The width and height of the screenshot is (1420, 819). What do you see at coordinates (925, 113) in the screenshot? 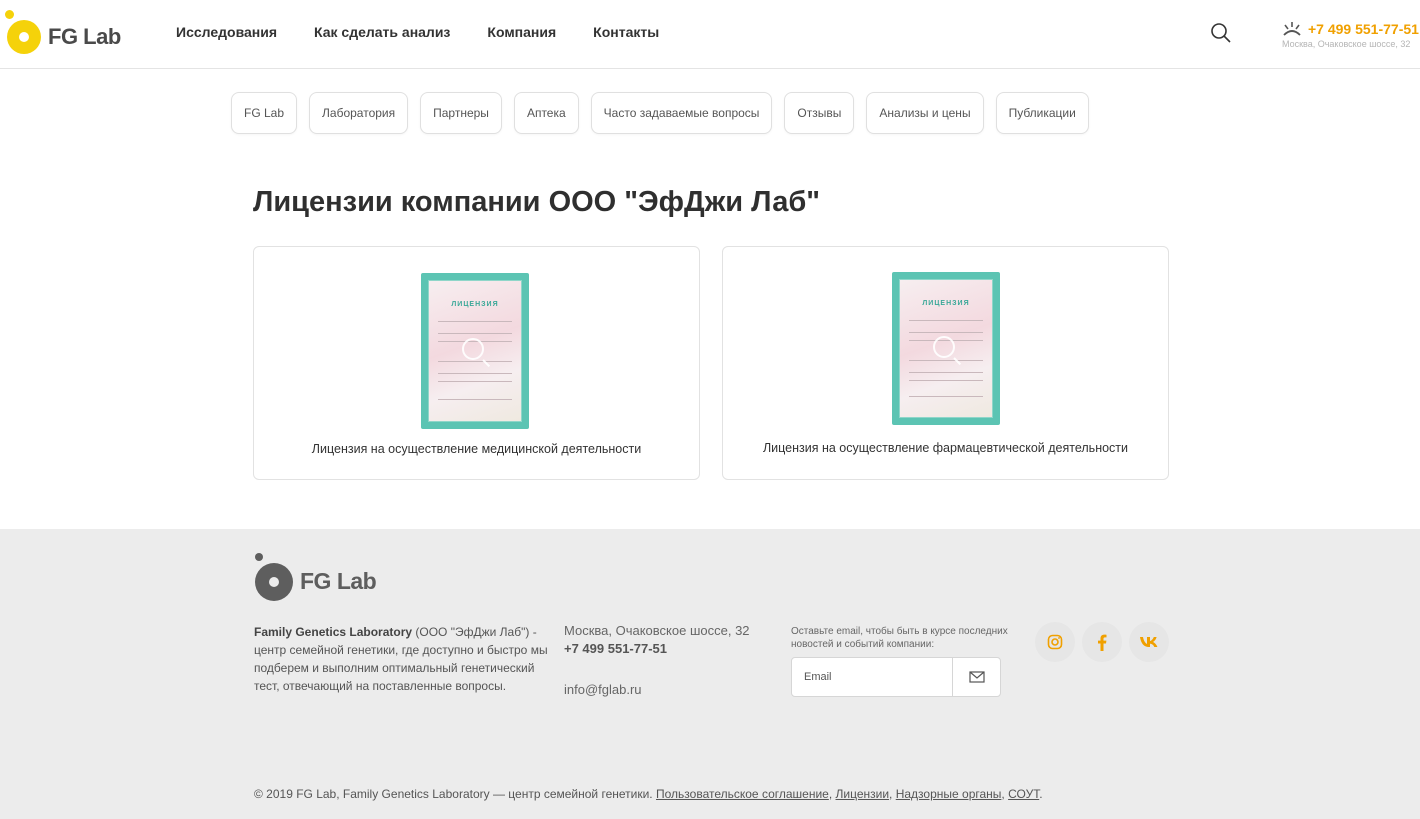
I see `subnav-prices: Анализы и цены` at bounding box center [925, 113].